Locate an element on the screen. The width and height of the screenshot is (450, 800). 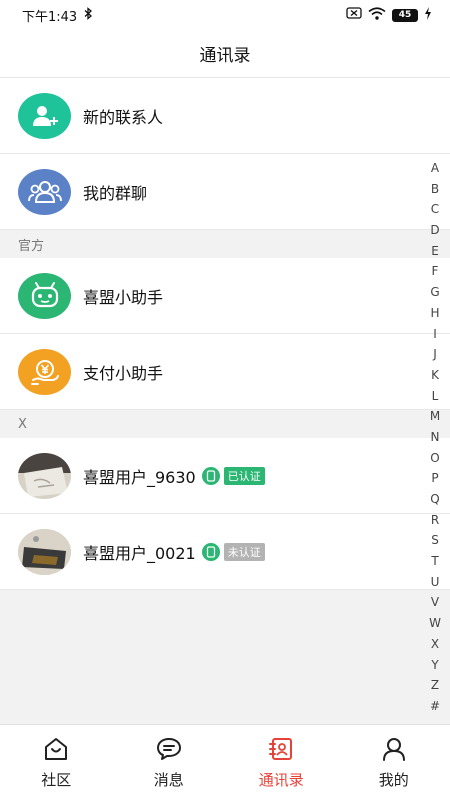
index-letter: G is located at coordinates (434, 292).